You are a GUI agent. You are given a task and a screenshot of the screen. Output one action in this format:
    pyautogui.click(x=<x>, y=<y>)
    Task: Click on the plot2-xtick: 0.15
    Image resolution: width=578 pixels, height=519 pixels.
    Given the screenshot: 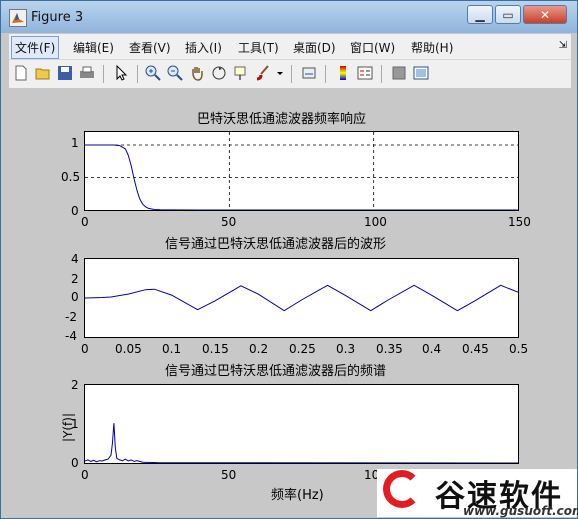 What is the action you would take?
    pyautogui.click(x=215, y=349)
    